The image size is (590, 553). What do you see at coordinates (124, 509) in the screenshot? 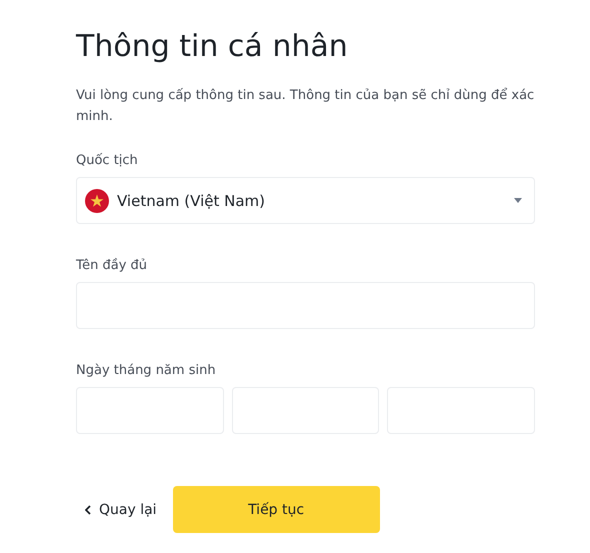
I see `back-button: Quay lại` at bounding box center [124, 509].